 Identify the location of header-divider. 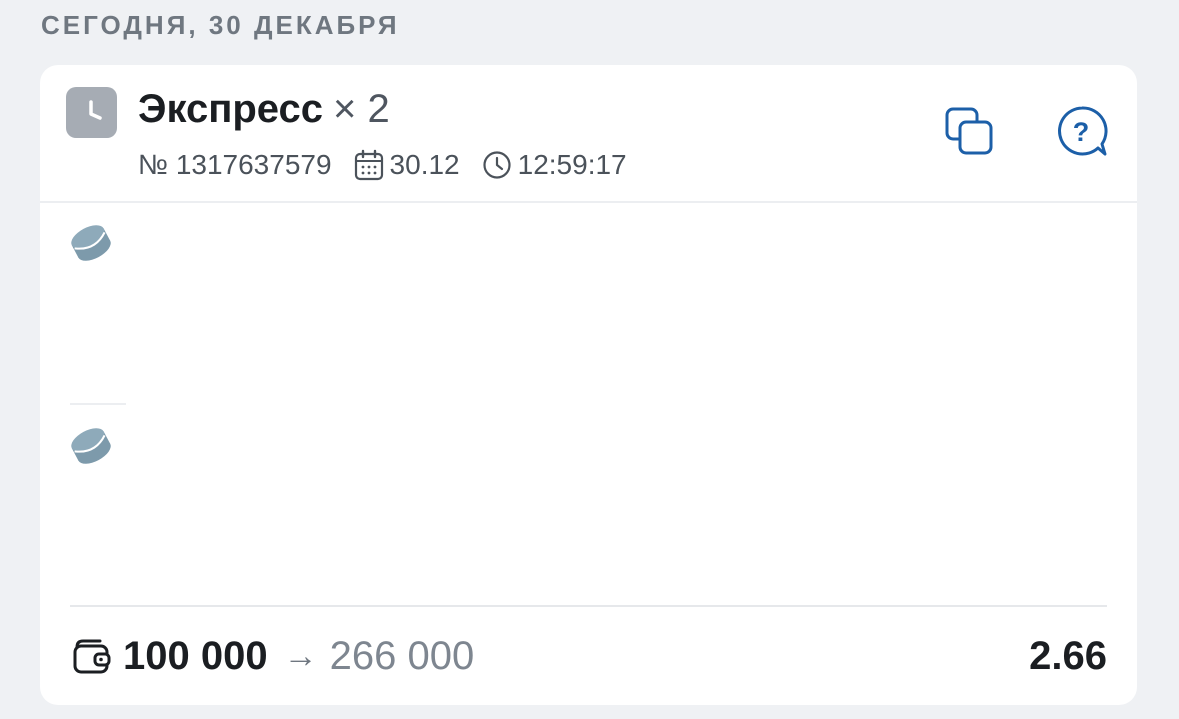
(588, 202).